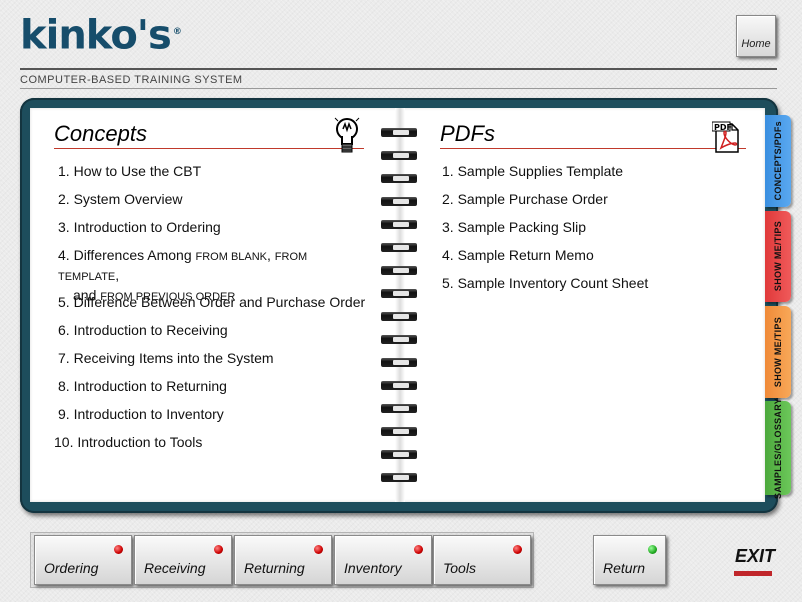 The width and height of the screenshot is (802, 602). I want to click on tab-label: SAMPLES/GLOSSARY, so click(778, 448).